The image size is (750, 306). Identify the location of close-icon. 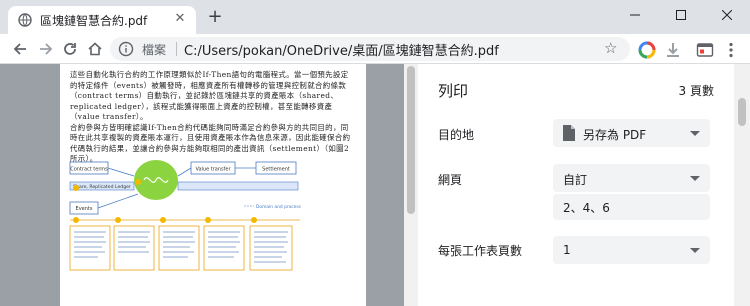
(727, 15).